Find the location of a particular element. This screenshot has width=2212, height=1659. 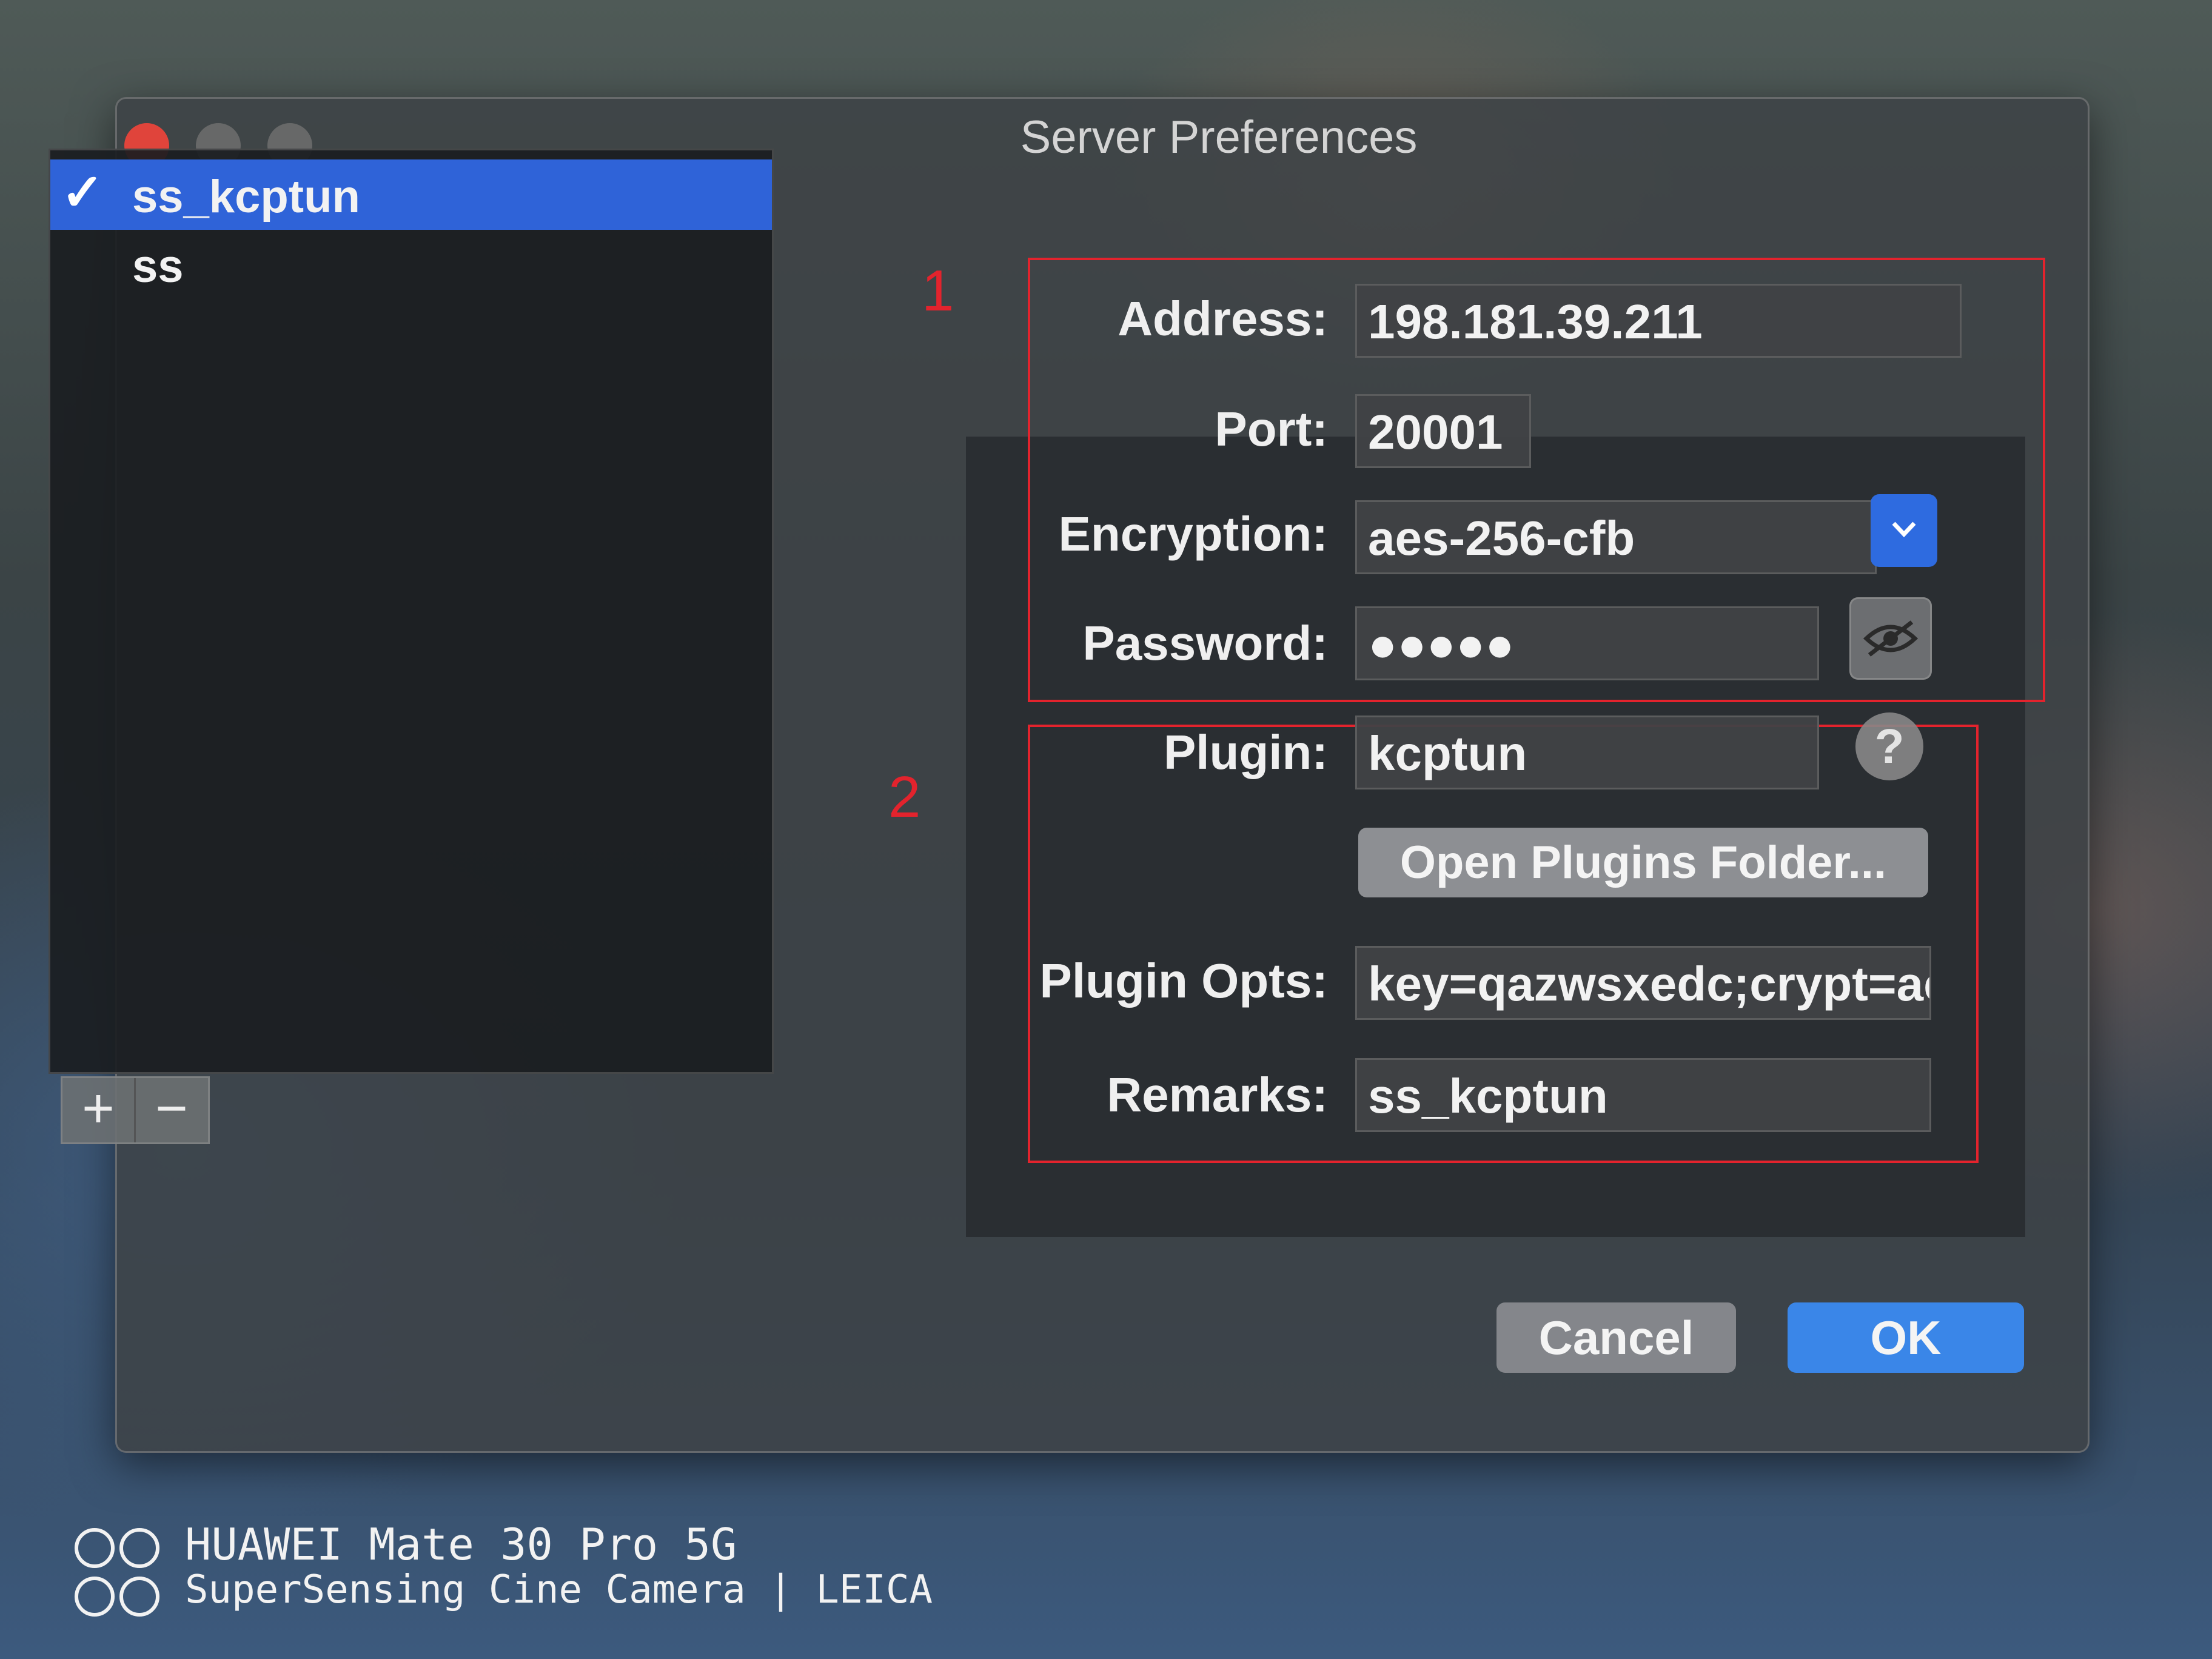

help-icon: ? is located at coordinates (1889, 746).